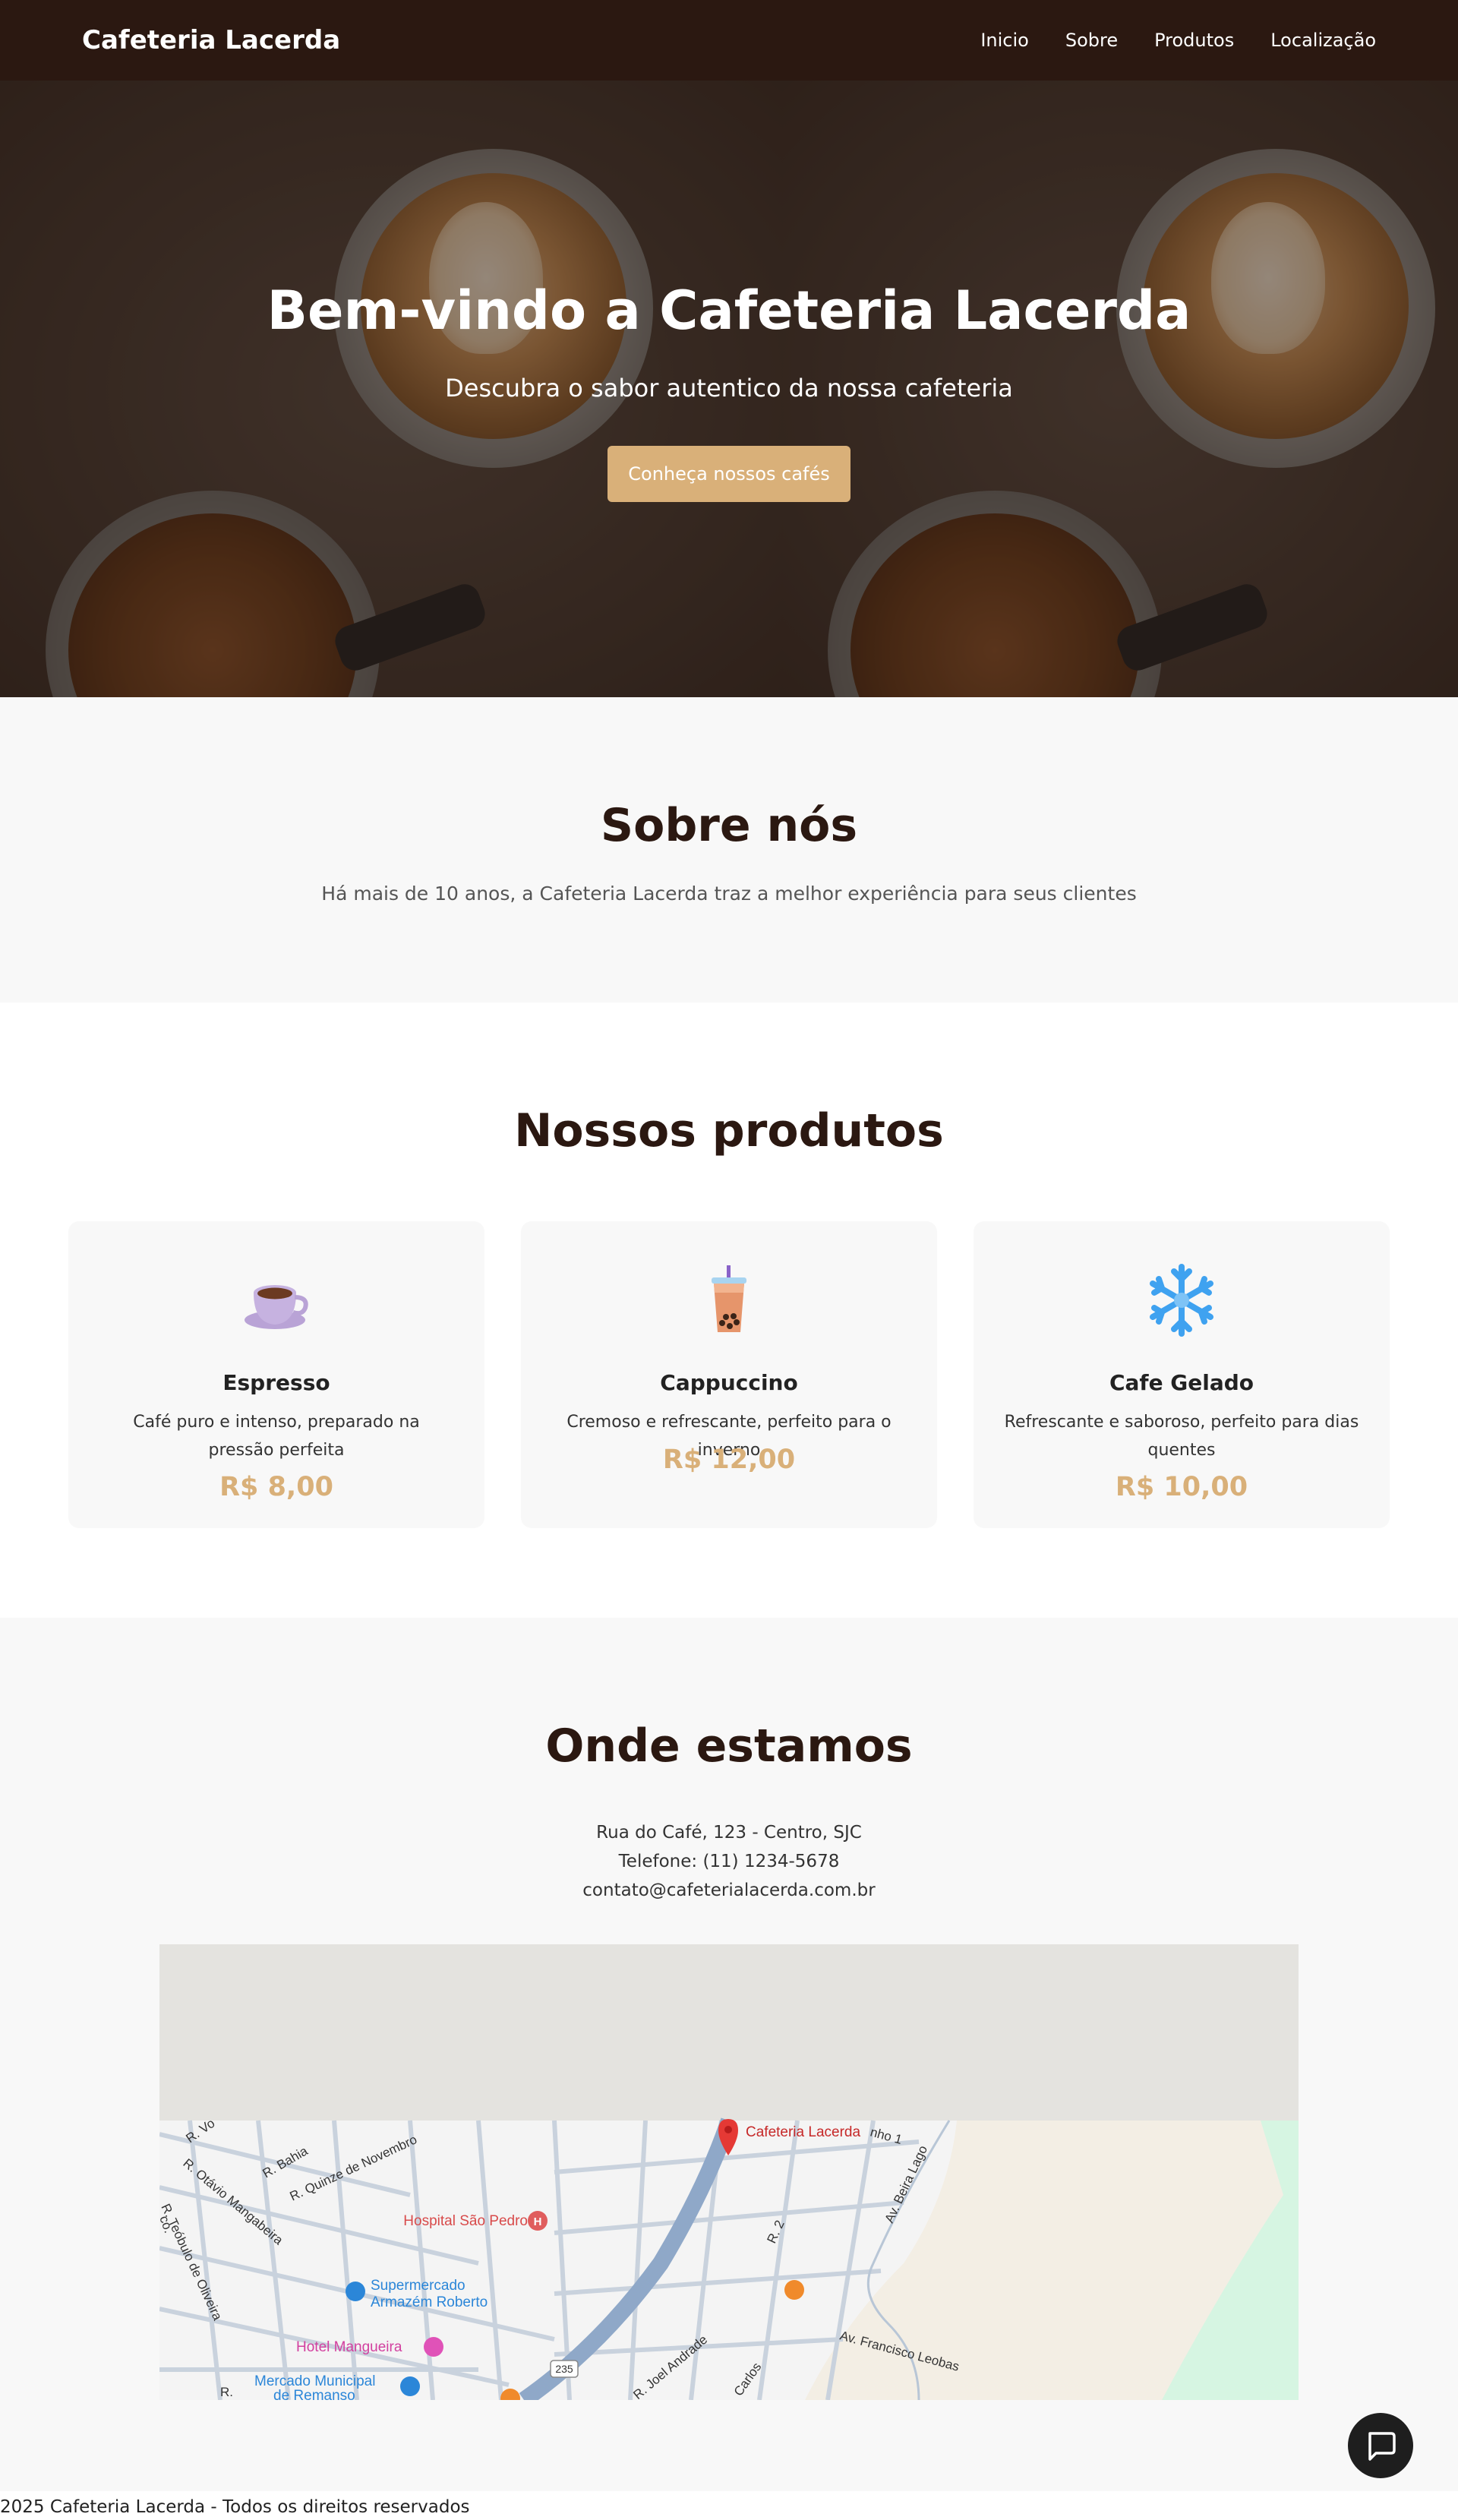  What do you see at coordinates (1004, 41) in the screenshot?
I see `nav-link-inicio: Inicio` at bounding box center [1004, 41].